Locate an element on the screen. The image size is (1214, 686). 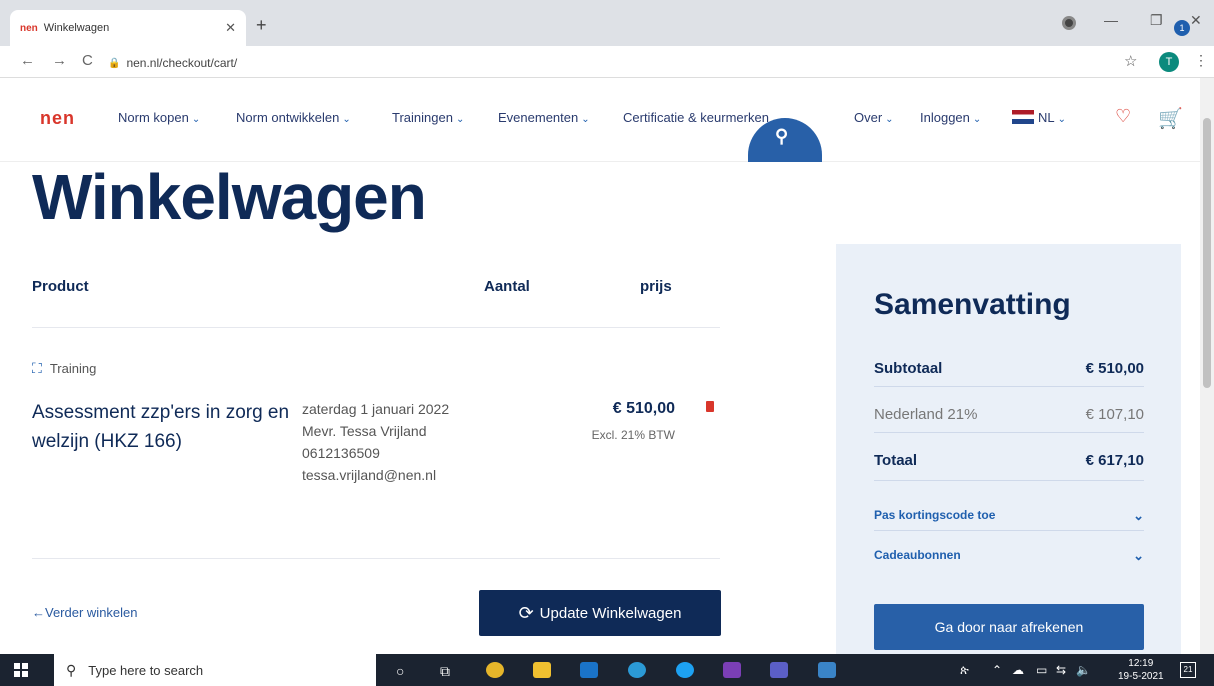
total-label: Totaal is located at coordinates (896, 460).